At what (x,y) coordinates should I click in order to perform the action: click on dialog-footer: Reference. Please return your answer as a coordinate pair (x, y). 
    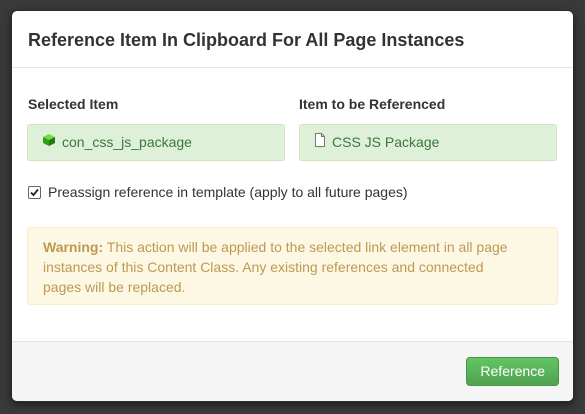
    Looking at the image, I should click on (292, 371).